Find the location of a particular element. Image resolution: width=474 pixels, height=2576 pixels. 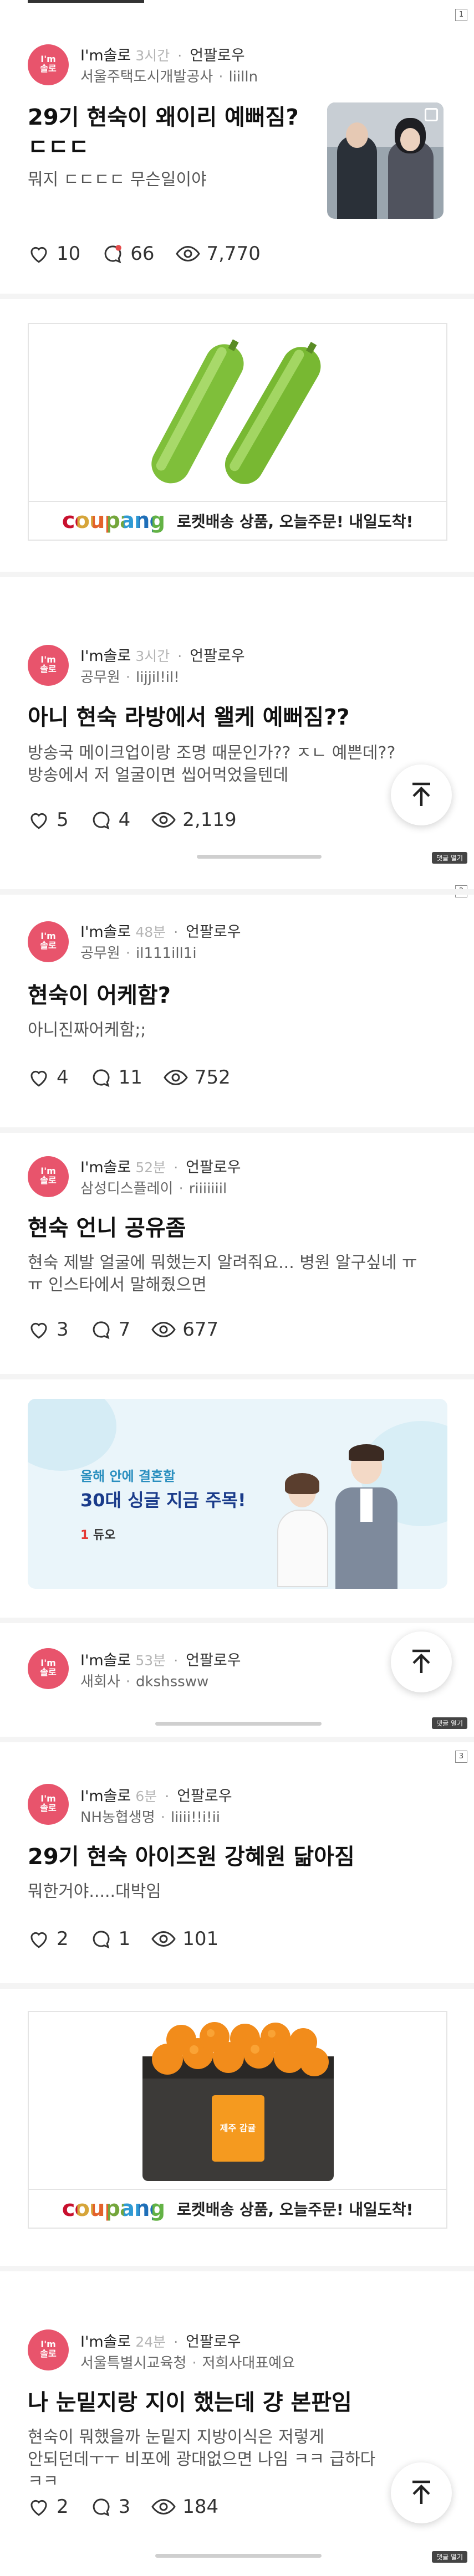

multi-image-icon is located at coordinates (431, 114).